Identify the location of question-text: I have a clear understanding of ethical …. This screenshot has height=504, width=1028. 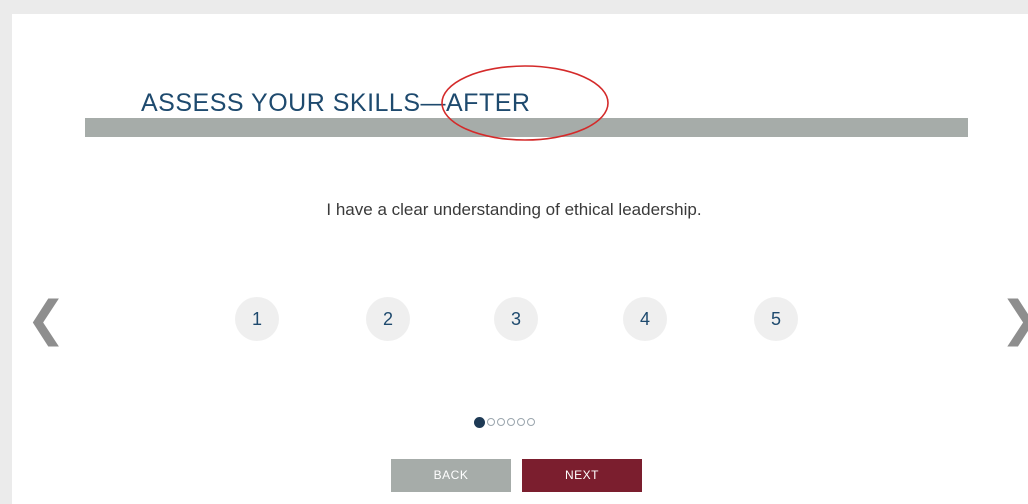
(514, 209).